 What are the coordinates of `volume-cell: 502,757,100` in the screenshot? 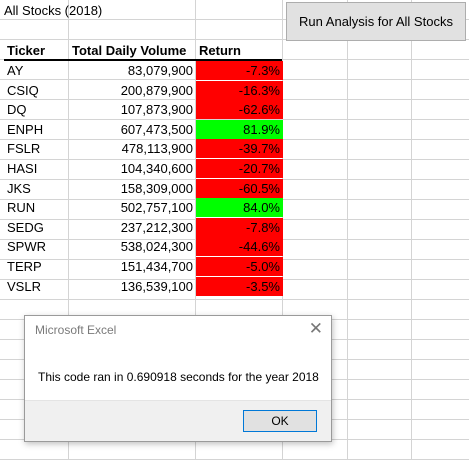 It's located at (132, 207).